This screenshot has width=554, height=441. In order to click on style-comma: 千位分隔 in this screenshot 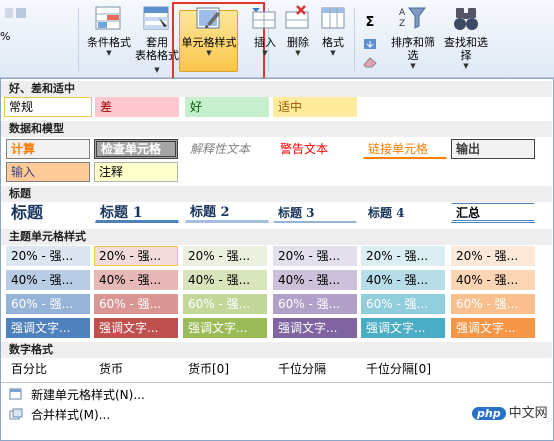, I will do `click(315, 369)`.